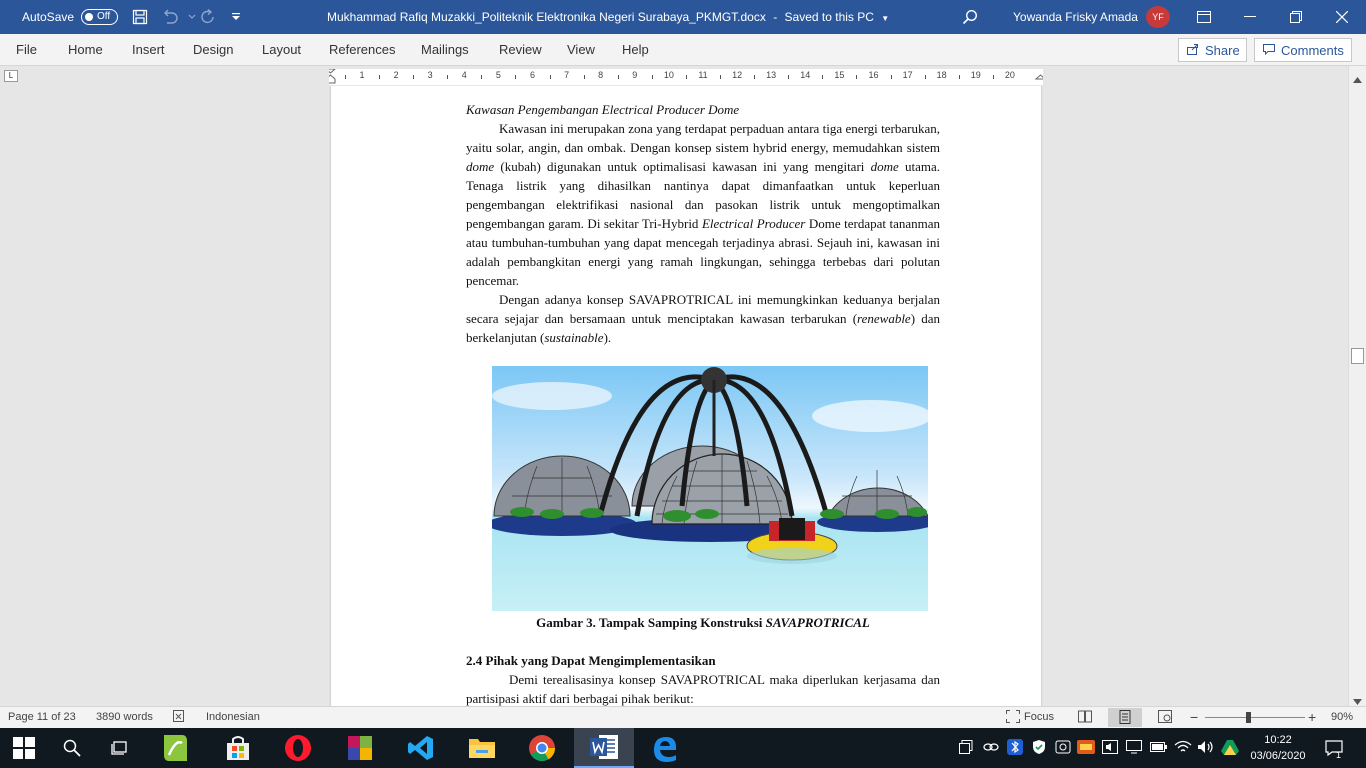 The image size is (1366, 768). Describe the element at coordinates (1206, 747) in the screenshot. I see `speaker-icon` at that location.